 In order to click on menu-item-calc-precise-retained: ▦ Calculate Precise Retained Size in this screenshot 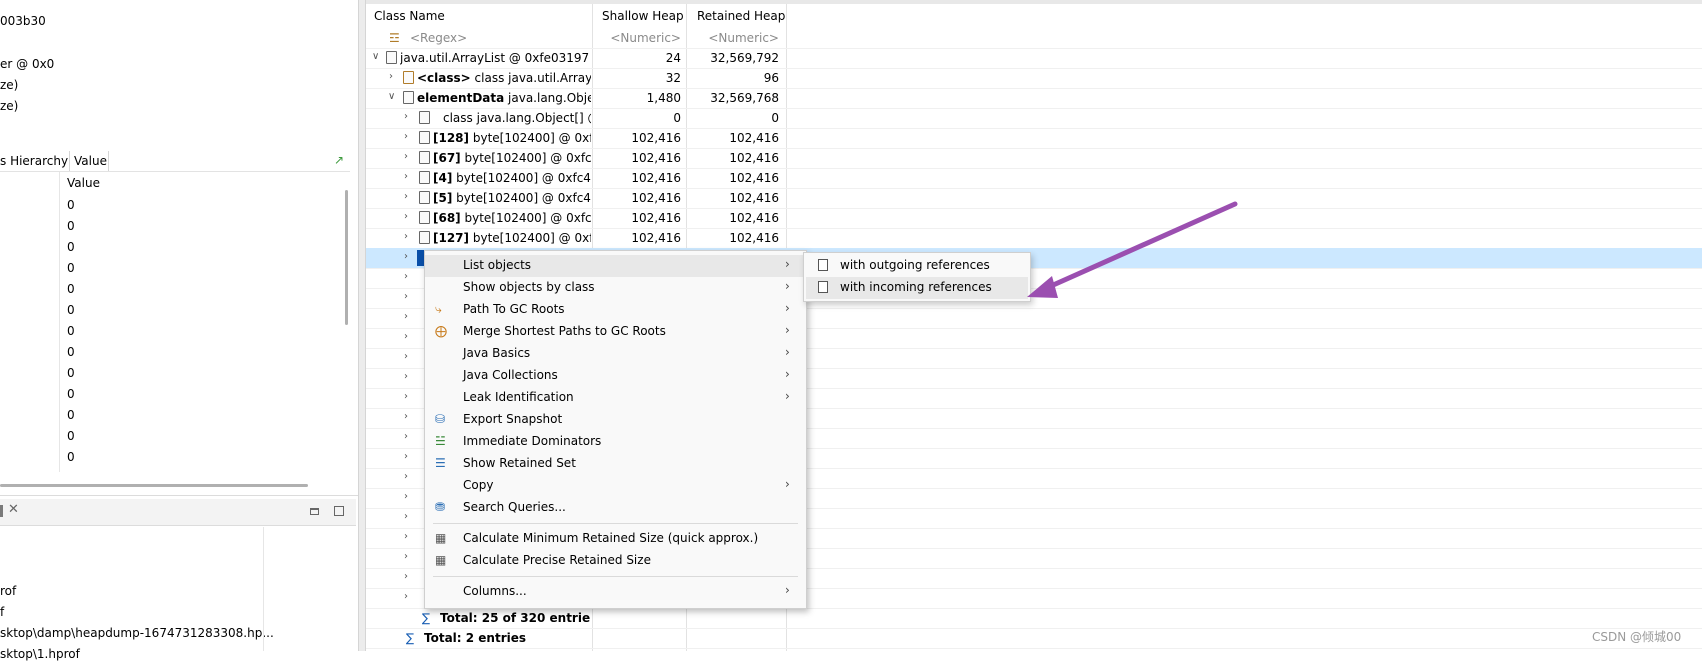, I will do `click(615, 561)`.